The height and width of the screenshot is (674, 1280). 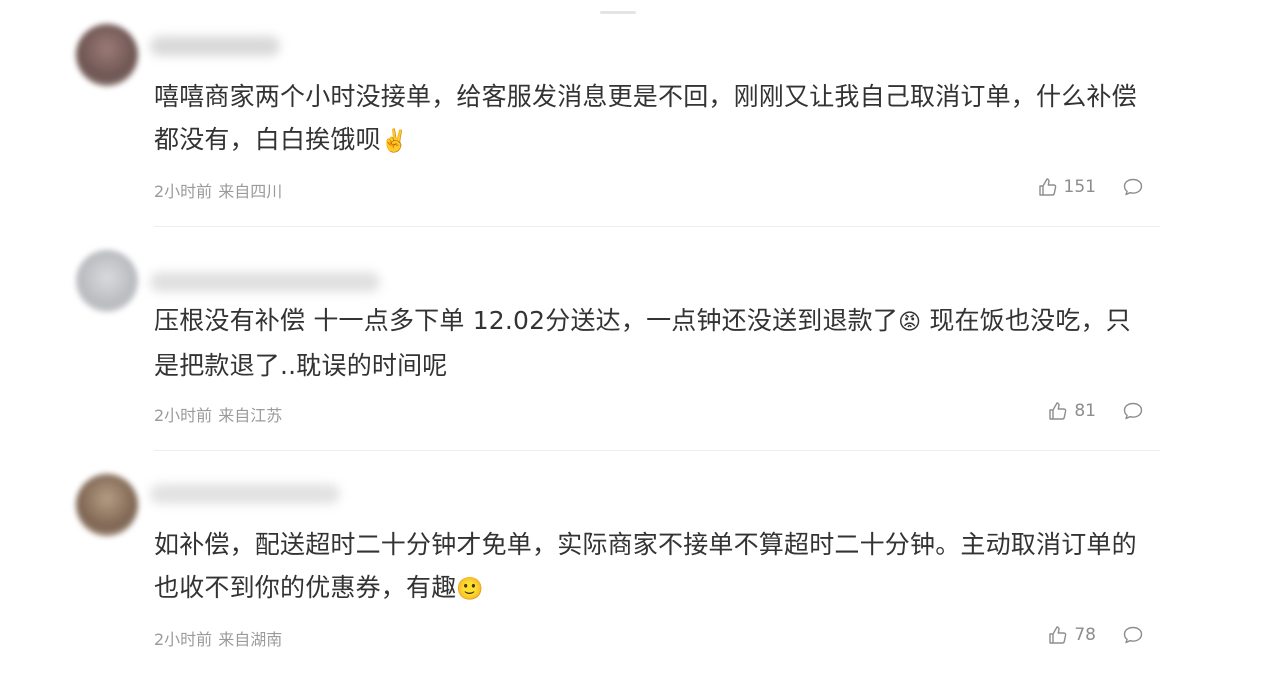 I want to click on comment-meta: 2小时前 来自湖南, so click(x=218, y=638).